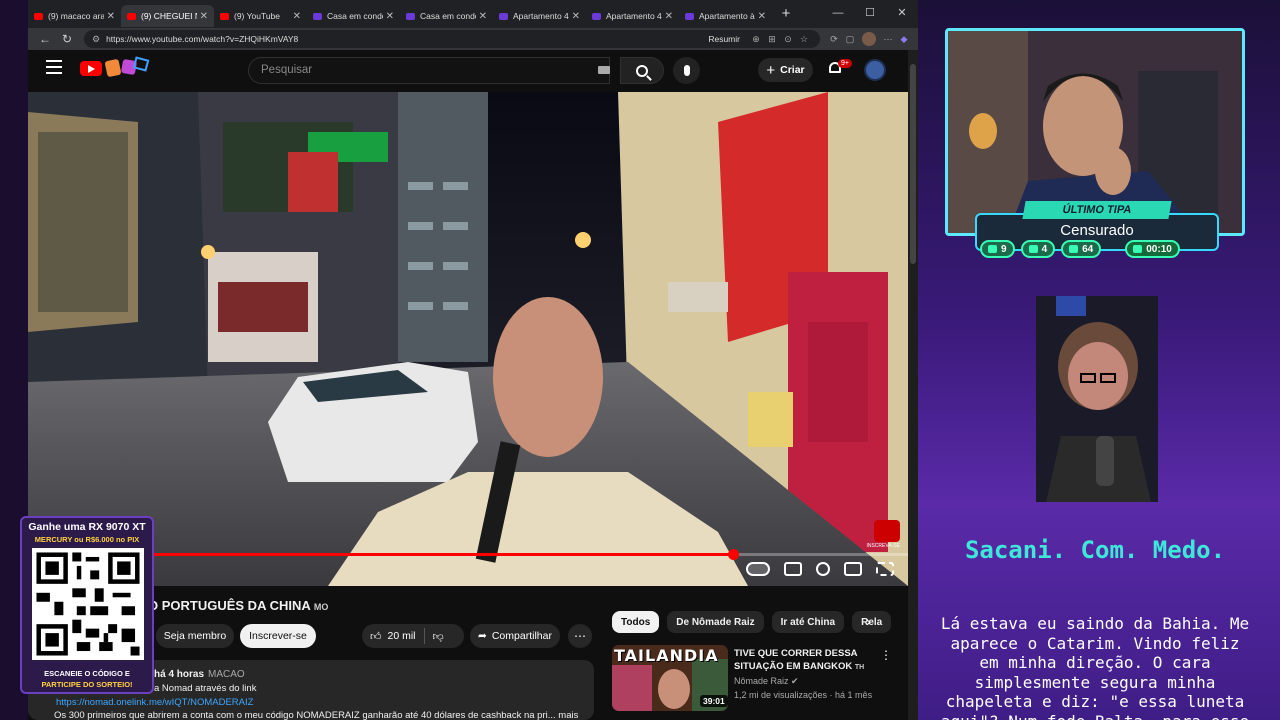 The height and width of the screenshot is (720, 1280). Describe the element at coordinates (808, 622) in the screenshot. I see `chip-topic: Ir até China` at that location.